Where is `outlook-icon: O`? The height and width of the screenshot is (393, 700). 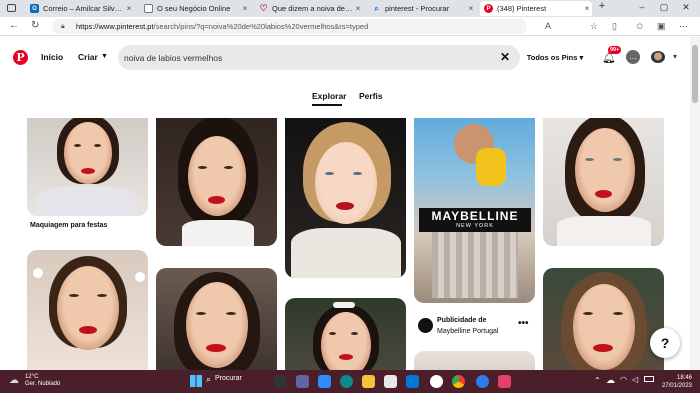 outlook-icon: O is located at coordinates (34, 8).